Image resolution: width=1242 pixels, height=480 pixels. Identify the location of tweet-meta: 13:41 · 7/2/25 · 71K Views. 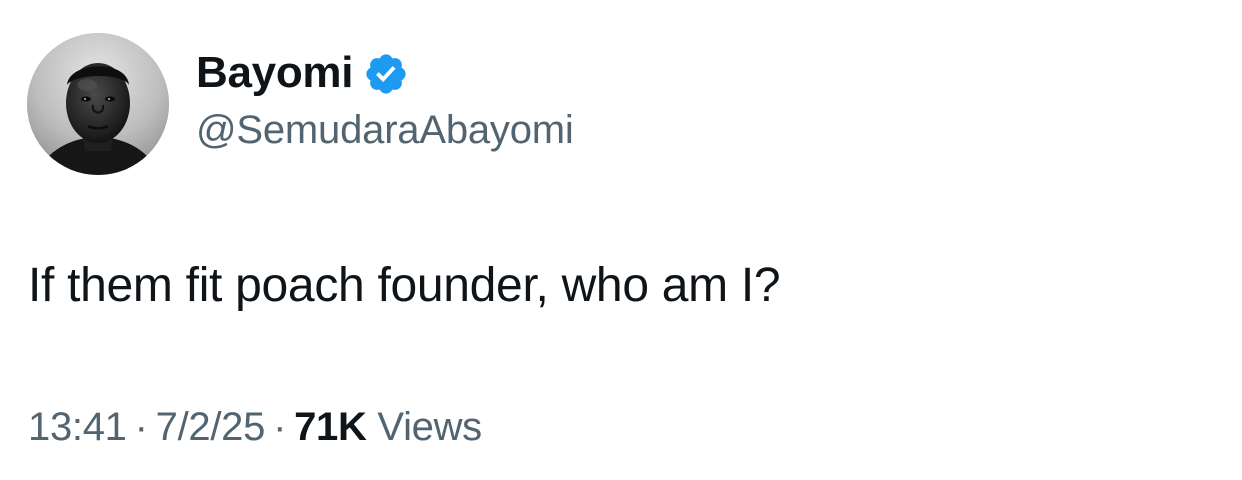
(255, 427).